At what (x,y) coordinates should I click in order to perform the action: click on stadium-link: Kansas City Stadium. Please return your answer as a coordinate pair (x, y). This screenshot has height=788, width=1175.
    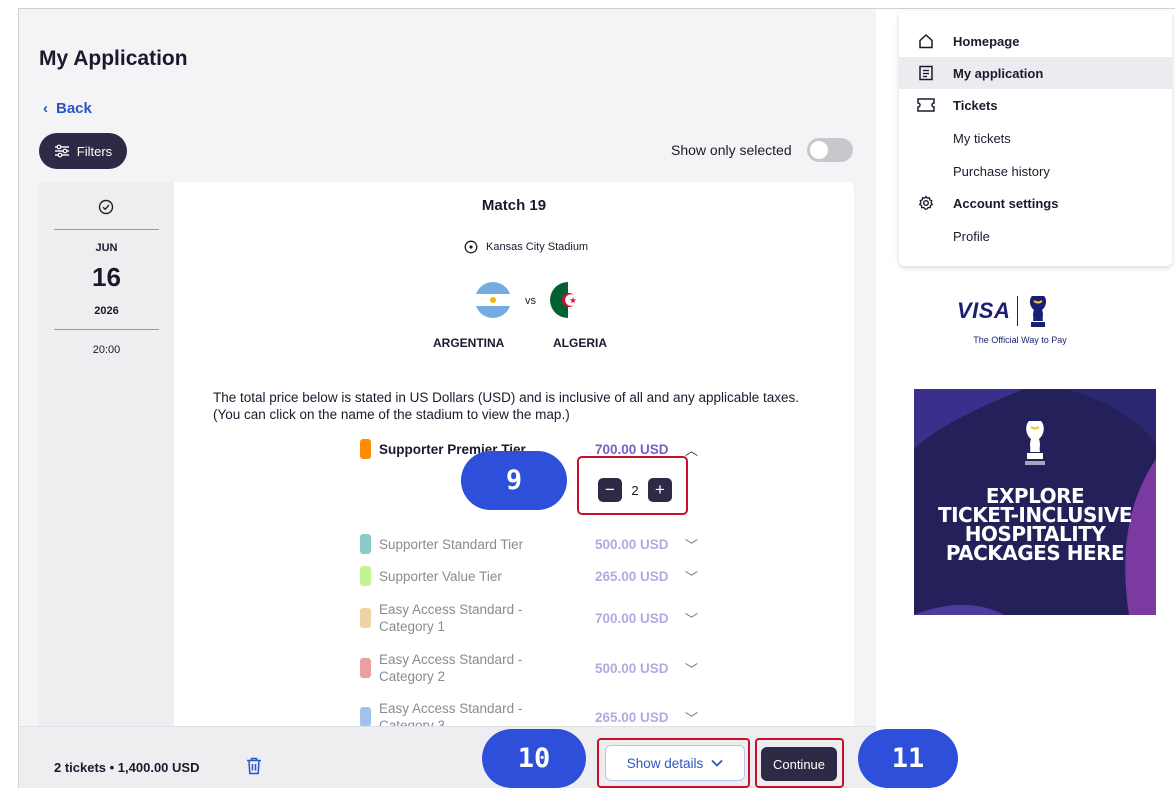
    Looking at the image, I should click on (526, 247).